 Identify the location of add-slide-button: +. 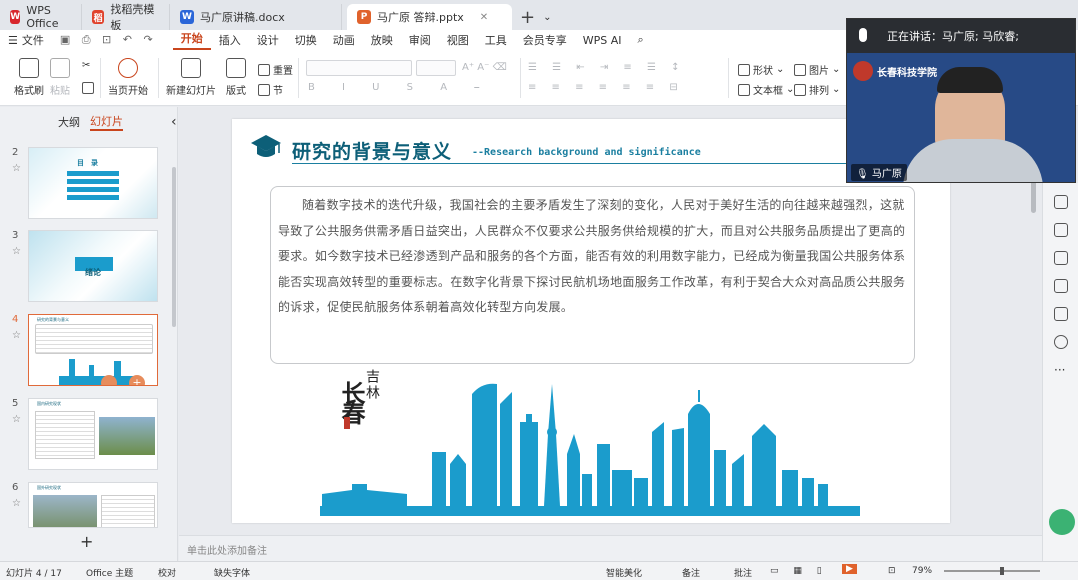
(86, 541).